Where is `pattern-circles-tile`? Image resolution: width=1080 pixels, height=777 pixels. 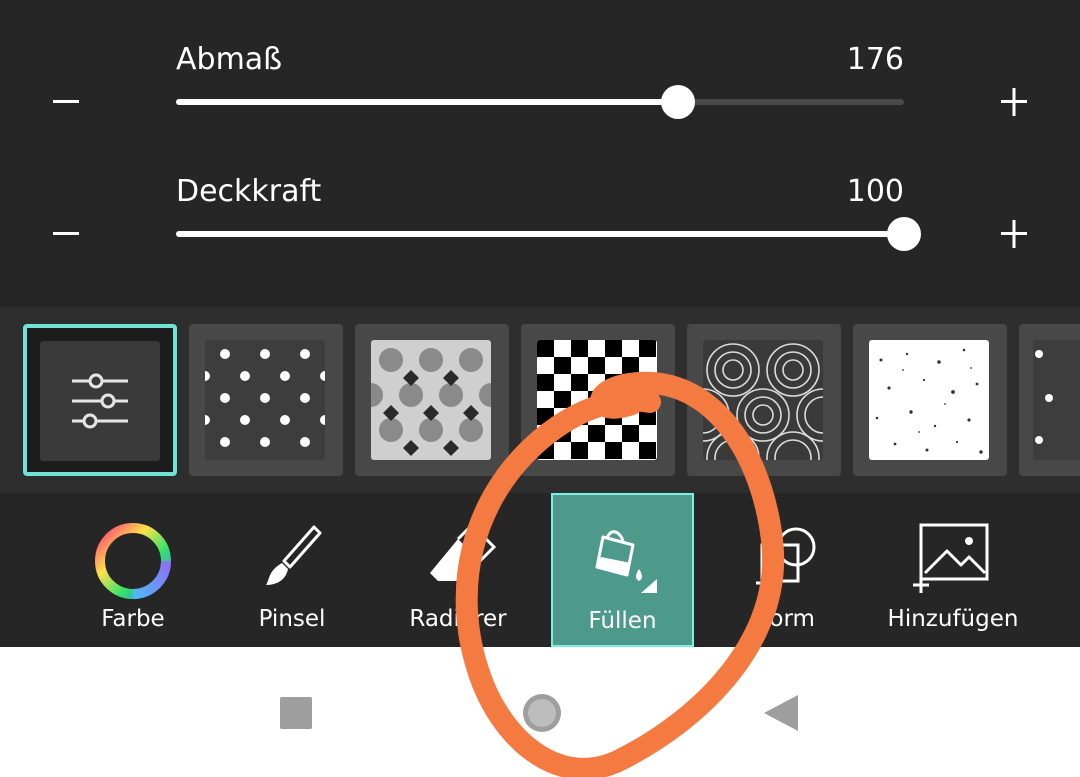
pattern-circles-tile is located at coordinates (764, 400).